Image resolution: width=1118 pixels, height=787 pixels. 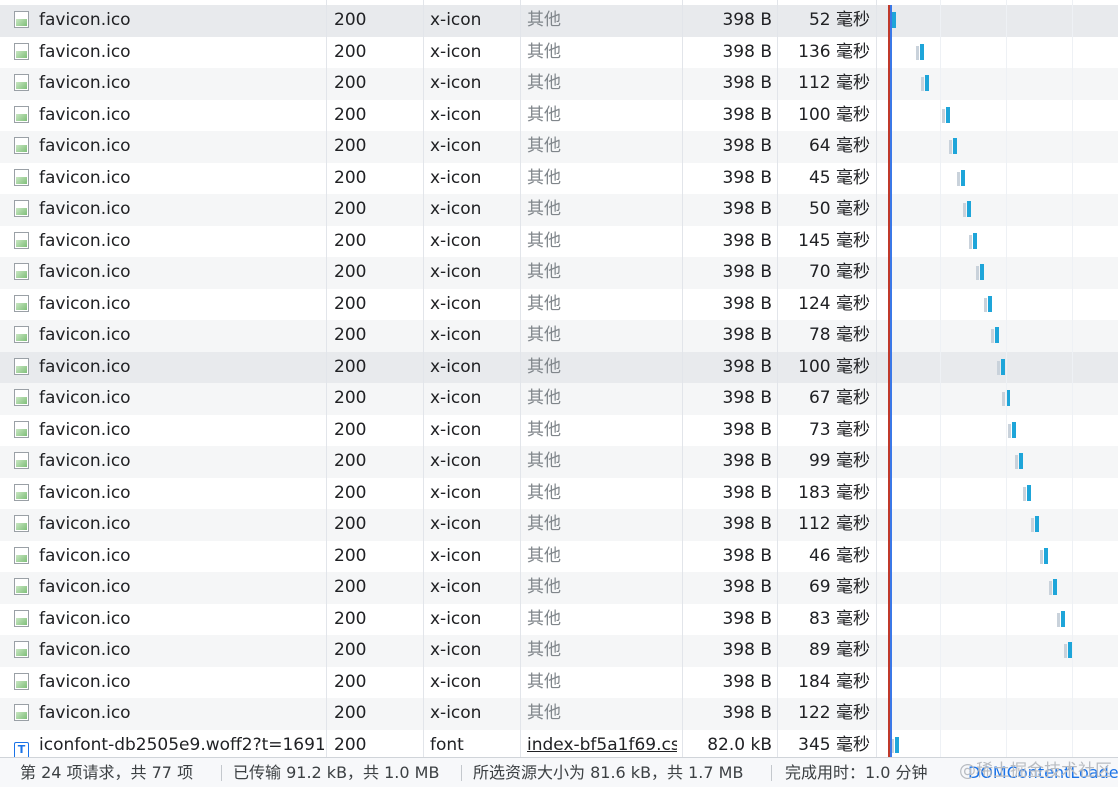 I want to click on table-row: favicon.ico 200 x-icon 其他 398 B 64 毫秒, so click(x=559, y=147).